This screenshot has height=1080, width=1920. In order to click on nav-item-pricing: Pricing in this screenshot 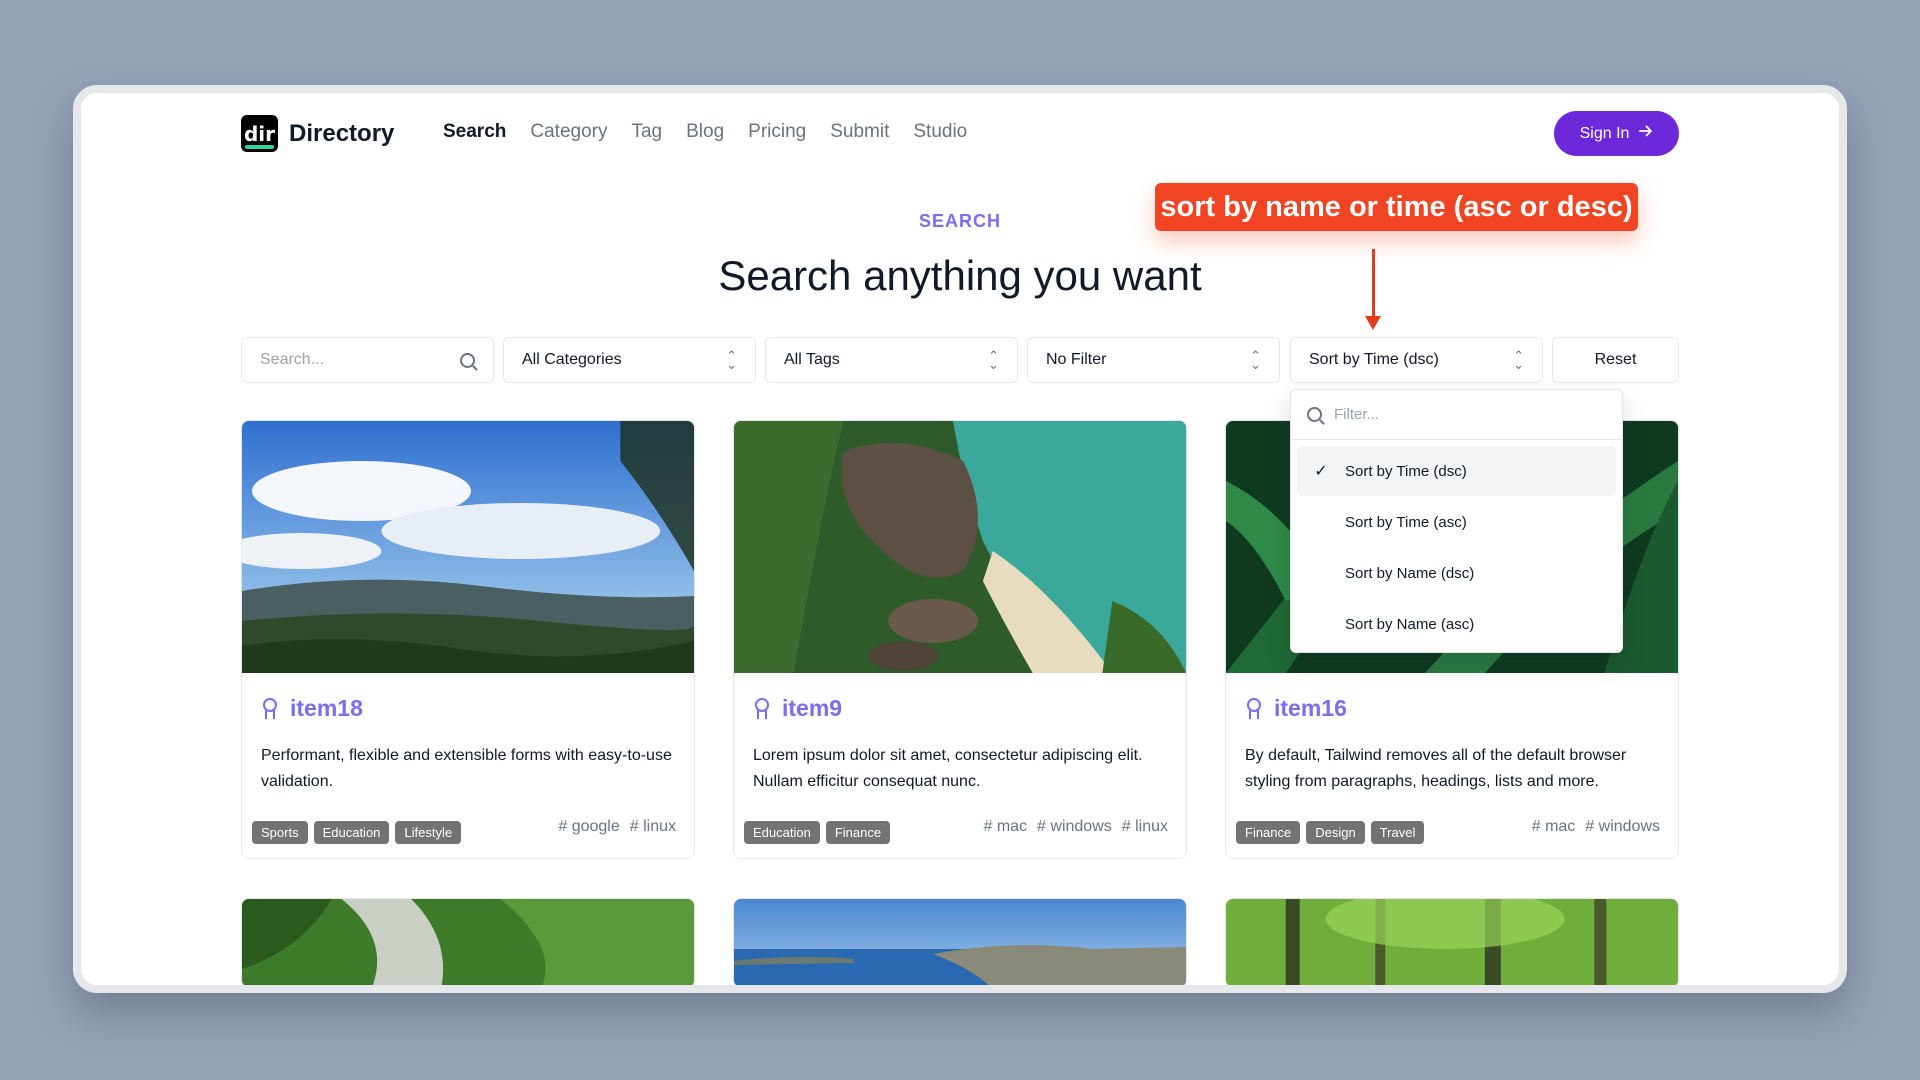, I will do `click(777, 132)`.